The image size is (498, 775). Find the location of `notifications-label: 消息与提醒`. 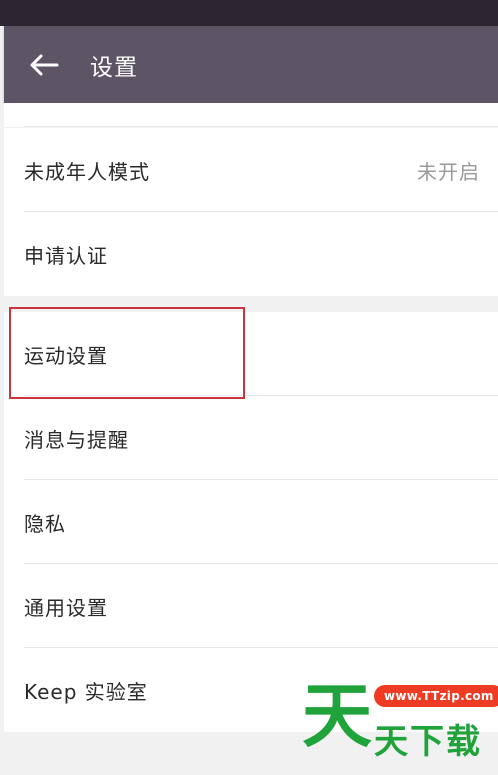

notifications-label: 消息与提醒 is located at coordinates (76, 439).